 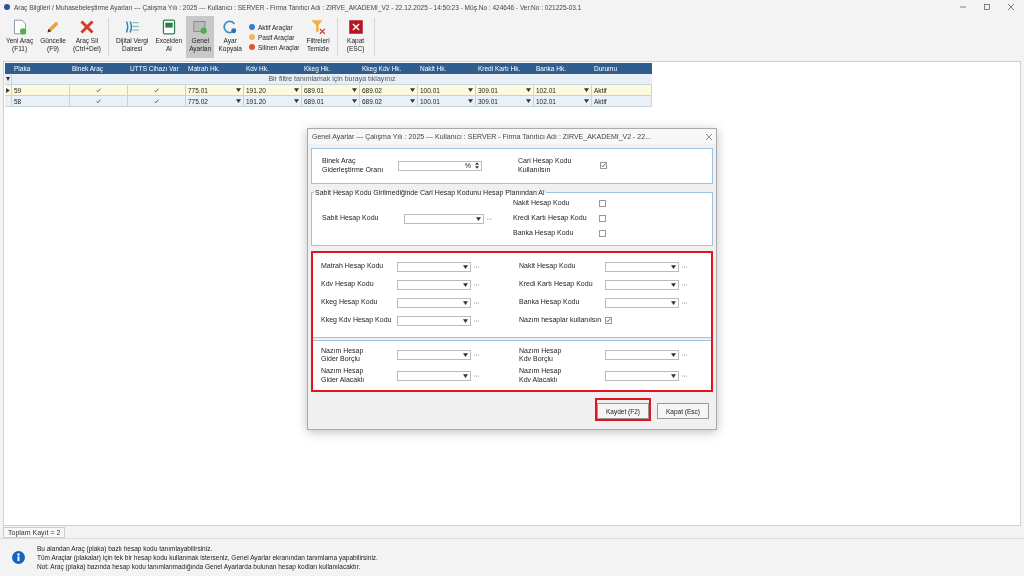 I want to click on app-icon, so click(x=7, y=7).